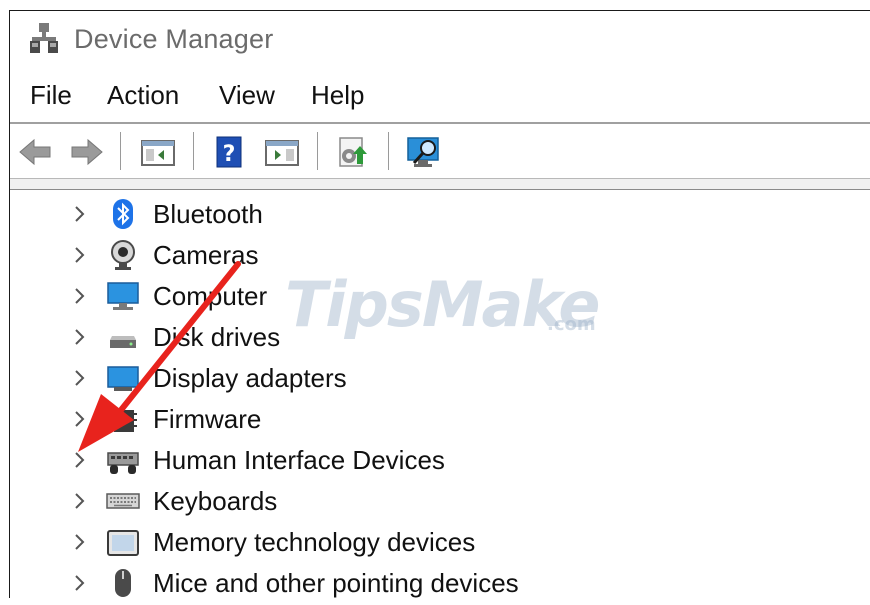 This screenshot has width=870, height=605. I want to click on tree-node-memory-technology-devices: Memory technology devices, so click(440, 541).